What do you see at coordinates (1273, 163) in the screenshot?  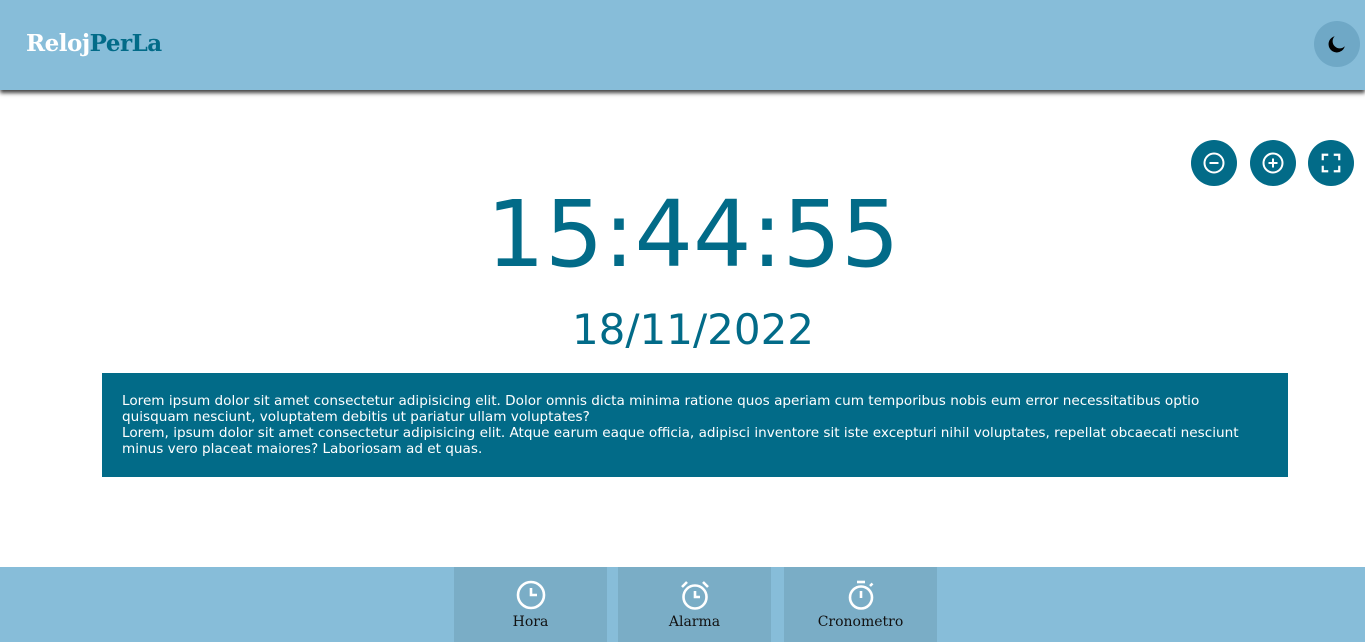 I see `zoom-in-icon` at bounding box center [1273, 163].